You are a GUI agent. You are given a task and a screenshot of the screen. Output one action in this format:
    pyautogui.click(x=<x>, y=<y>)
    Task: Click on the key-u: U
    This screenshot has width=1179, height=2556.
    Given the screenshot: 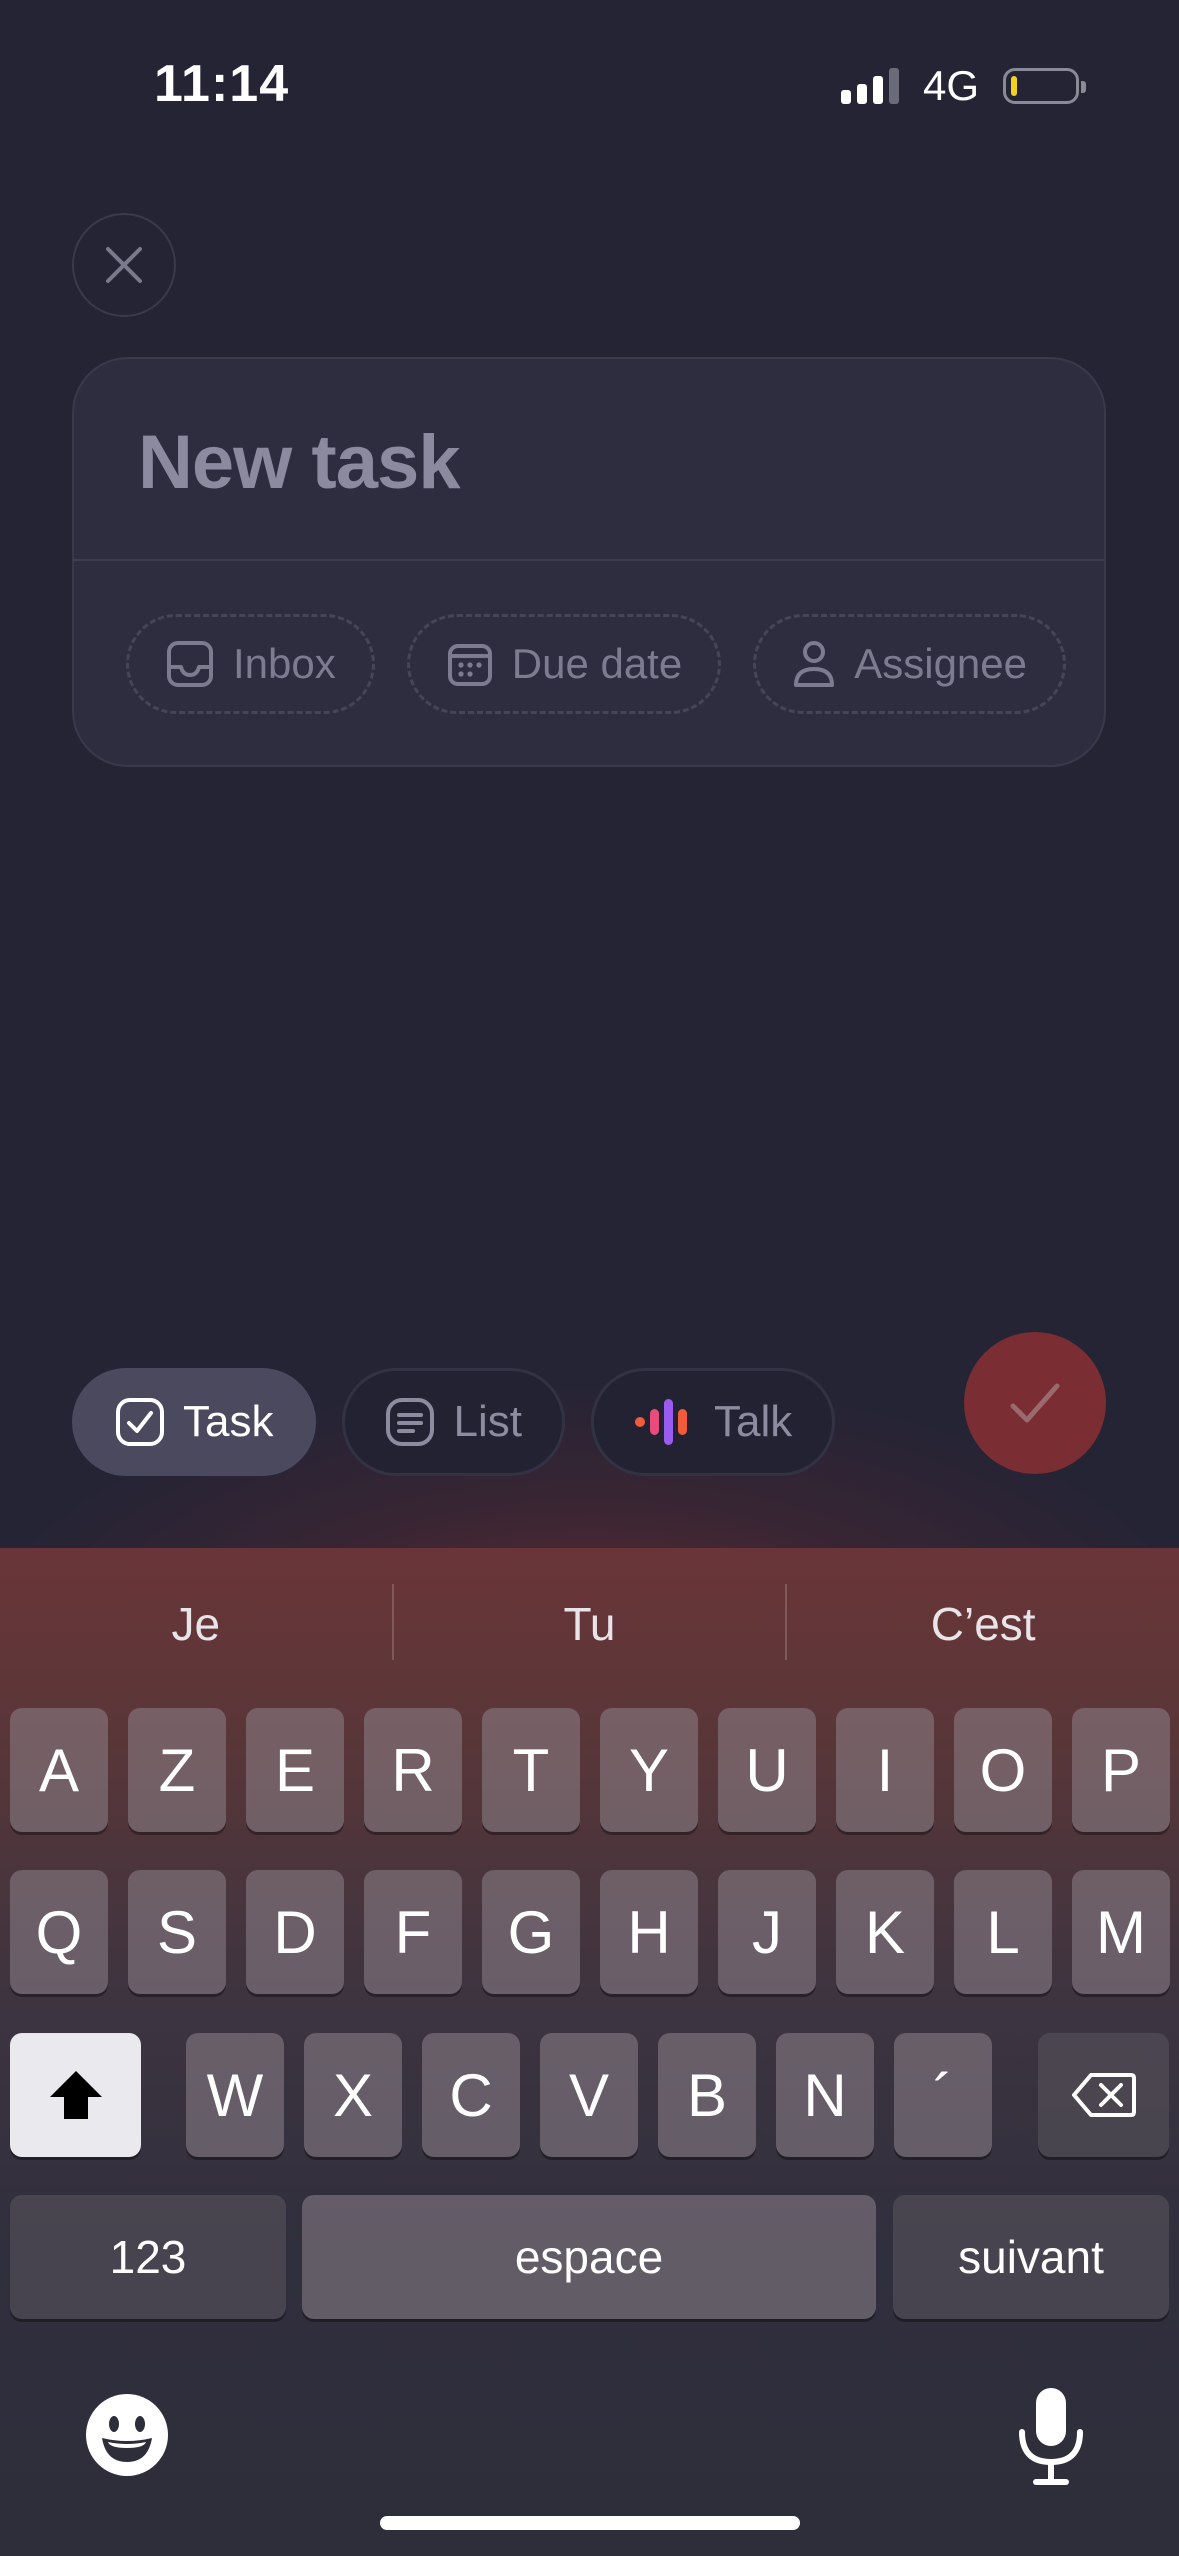 What is the action you would take?
    pyautogui.click(x=767, y=1770)
    